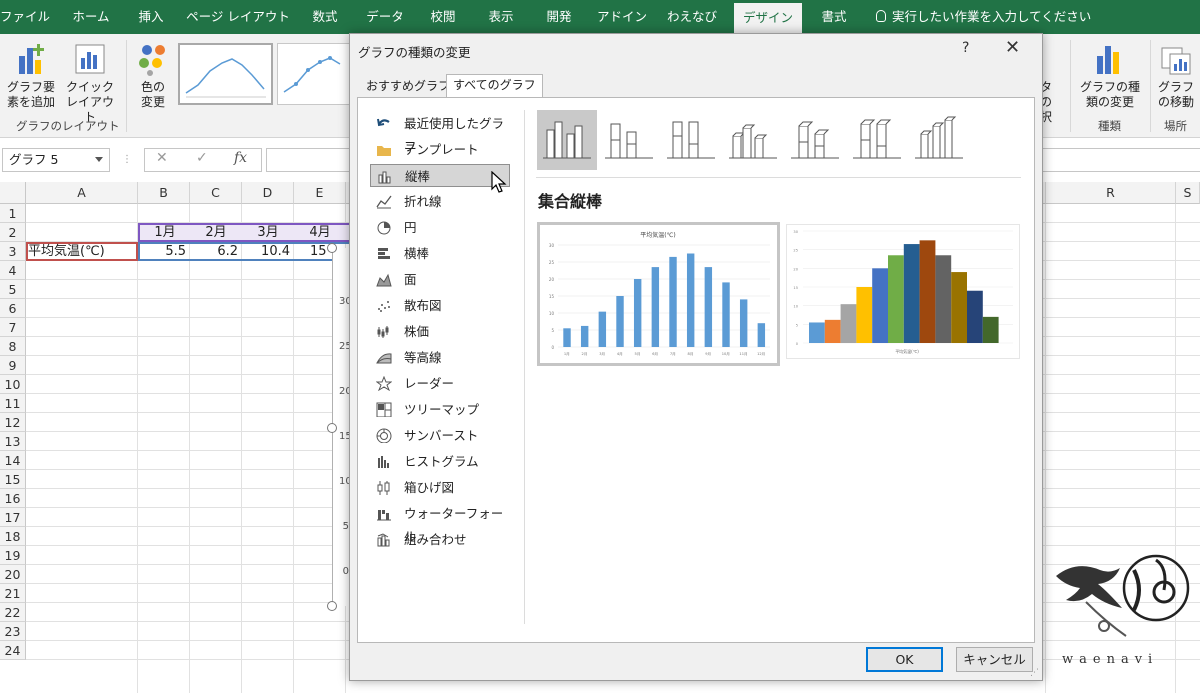  What do you see at coordinates (753, 140) in the screenshot?
I see `subtype-3d-clustered-column` at bounding box center [753, 140].